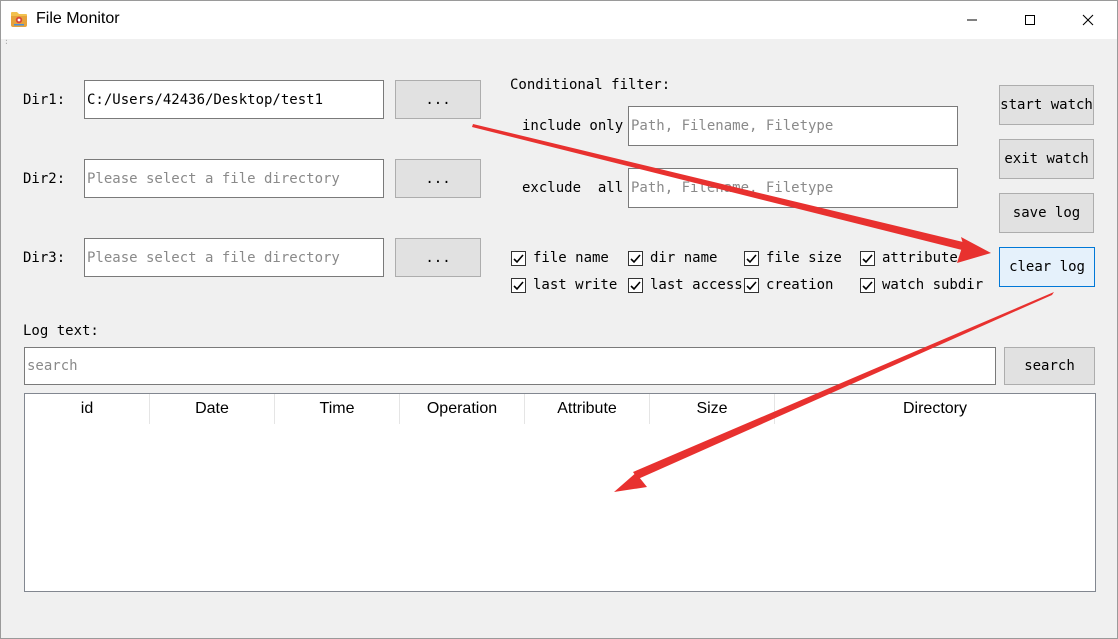 The height and width of the screenshot is (639, 1118). What do you see at coordinates (19, 19) in the screenshot?
I see `app-folder-icon` at bounding box center [19, 19].